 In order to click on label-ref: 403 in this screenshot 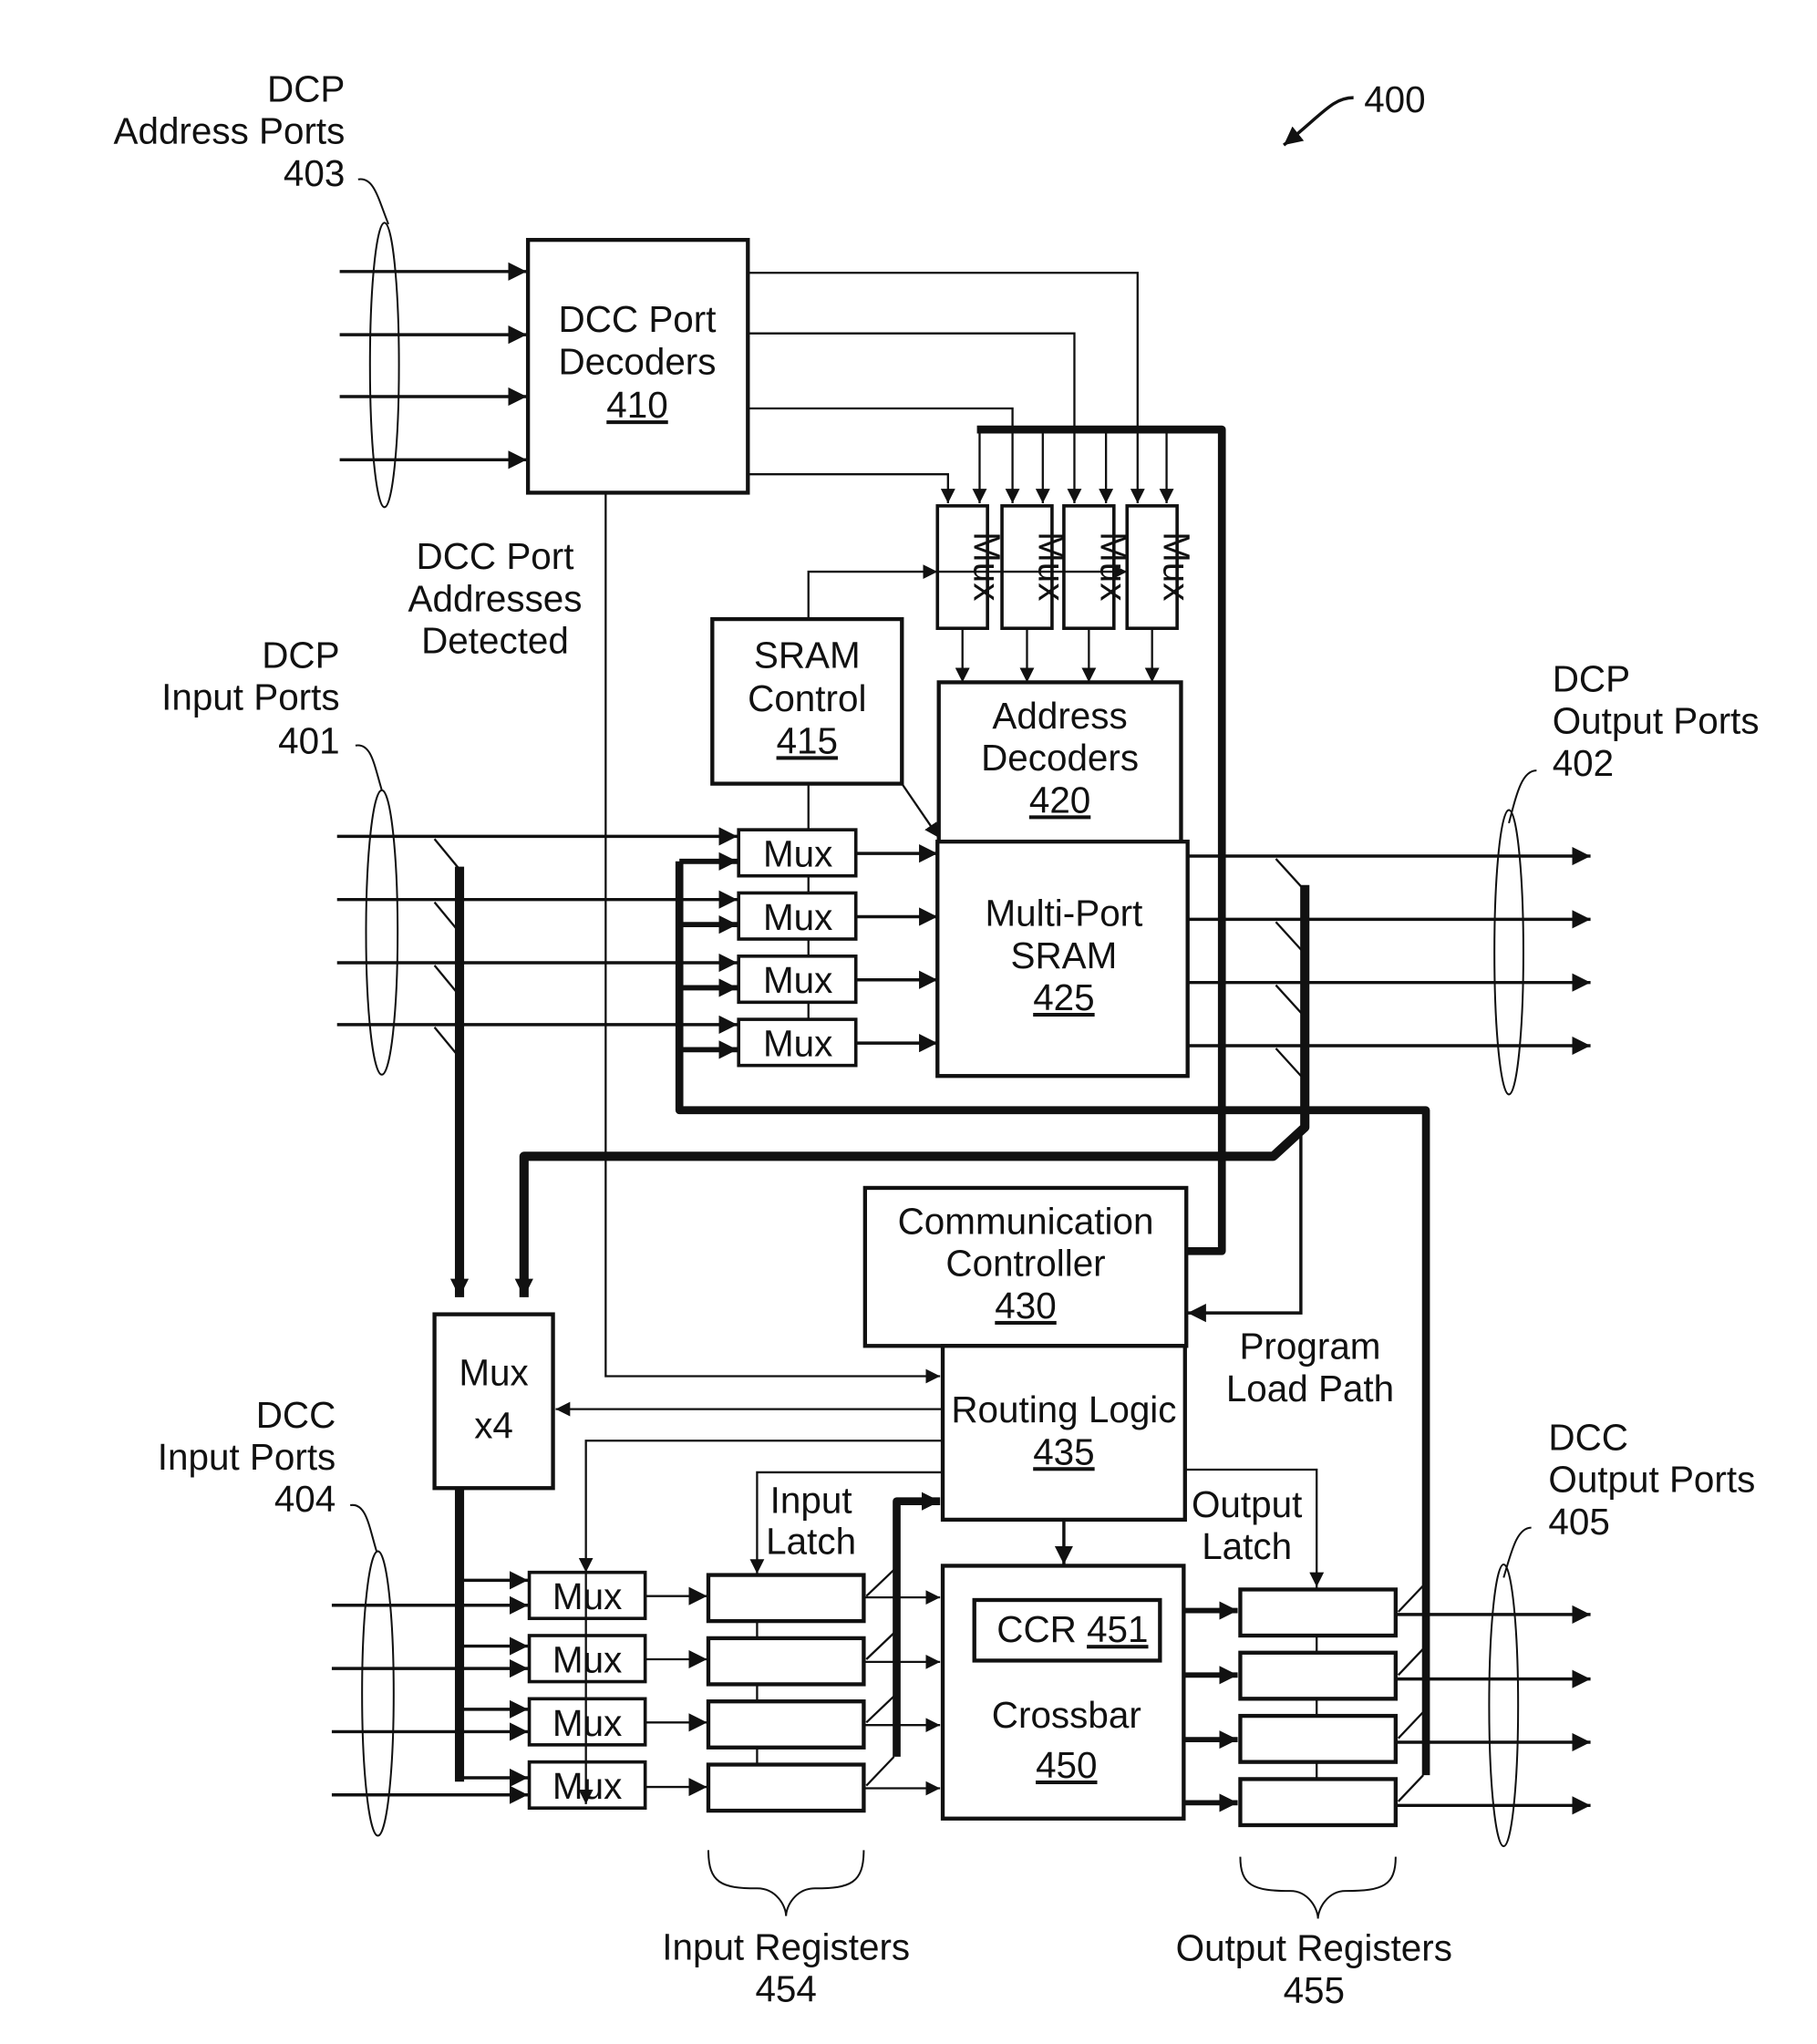, I will do `click(314, 173)`.